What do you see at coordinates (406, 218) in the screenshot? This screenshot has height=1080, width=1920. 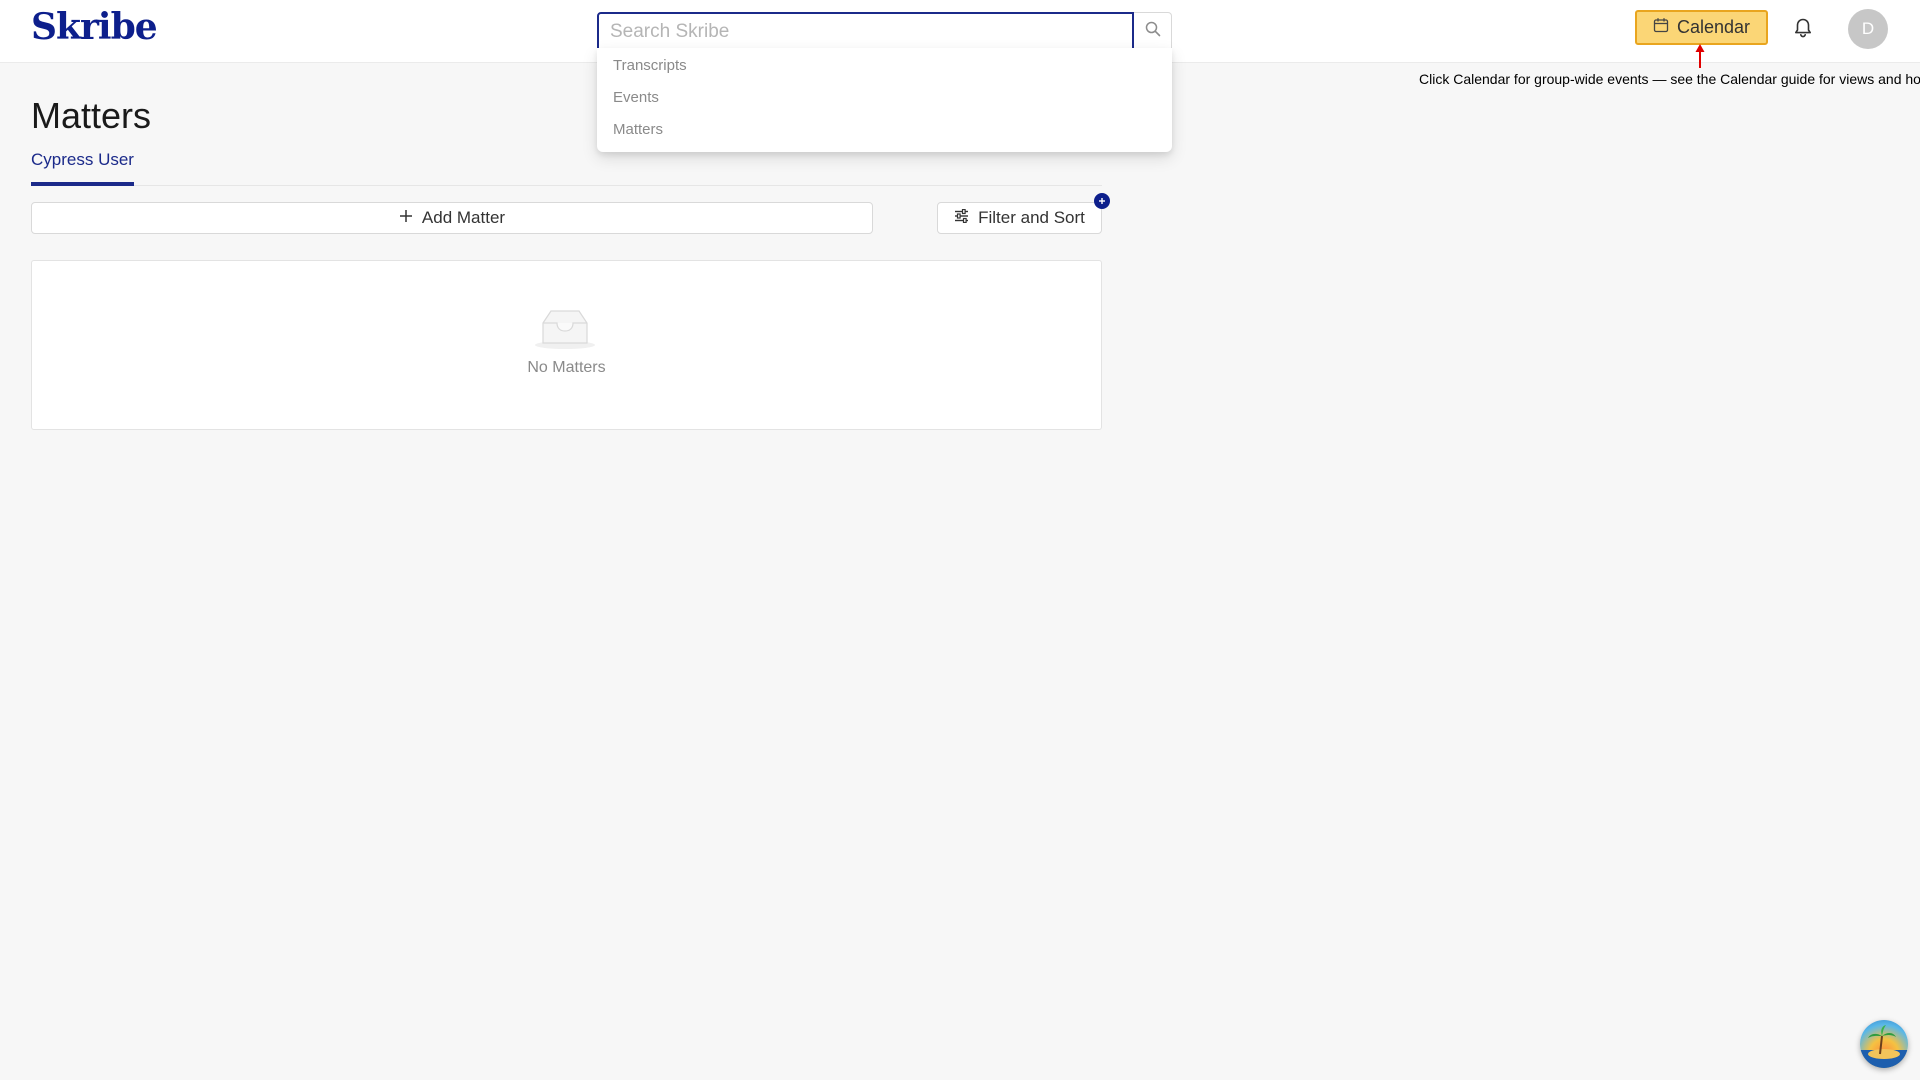 I see `plus-icon` at bounding box center [406, 218].